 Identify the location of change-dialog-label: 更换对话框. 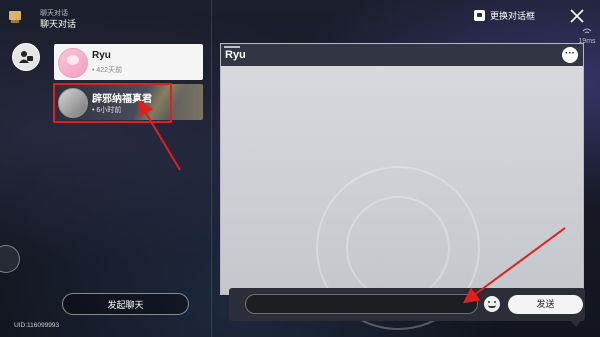
(513, 16).